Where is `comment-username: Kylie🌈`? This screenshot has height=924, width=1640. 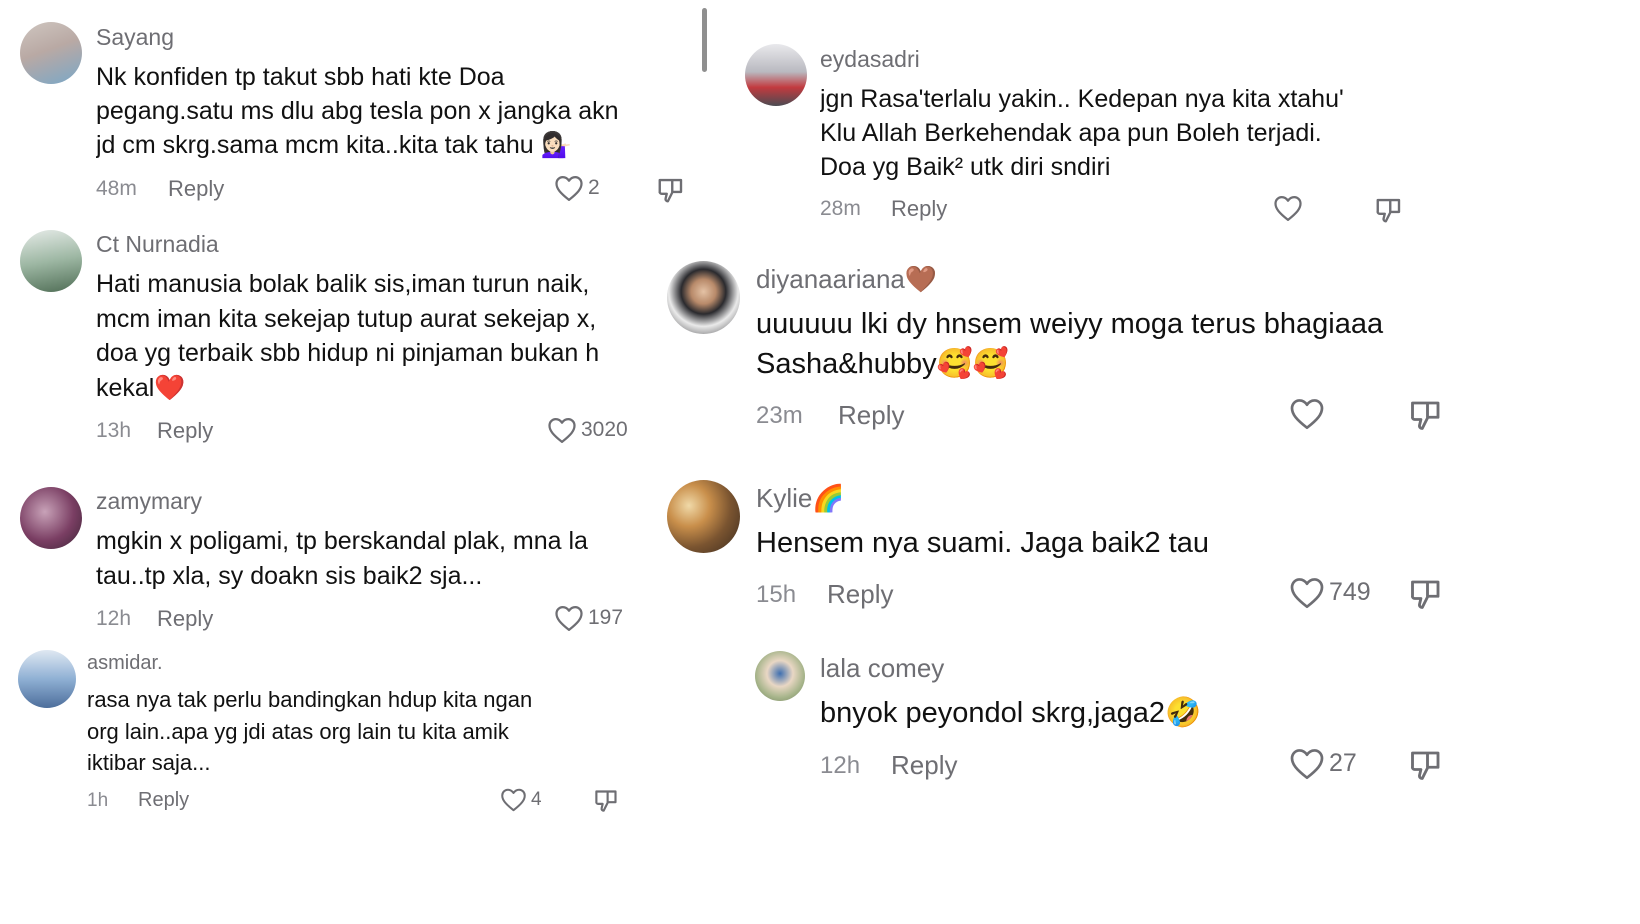
comment-username: Kylie🌈 is located at coordinates (800, 498).